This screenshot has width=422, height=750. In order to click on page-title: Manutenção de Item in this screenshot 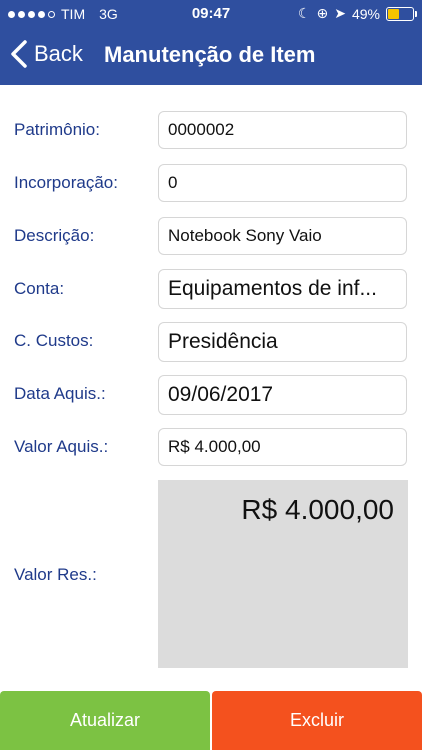, I will do `click(210, 54)`.